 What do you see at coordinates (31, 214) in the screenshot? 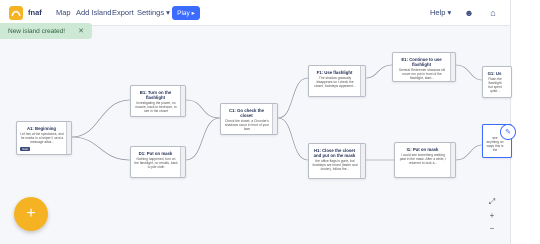
I see `add-island-button: +` at bounding box center [31, 214].